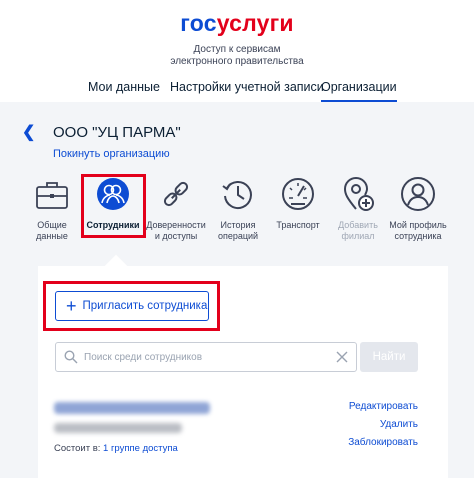 The image size is (474, 478). I want to click on tab-organizations: Организации, so click(359, 91).